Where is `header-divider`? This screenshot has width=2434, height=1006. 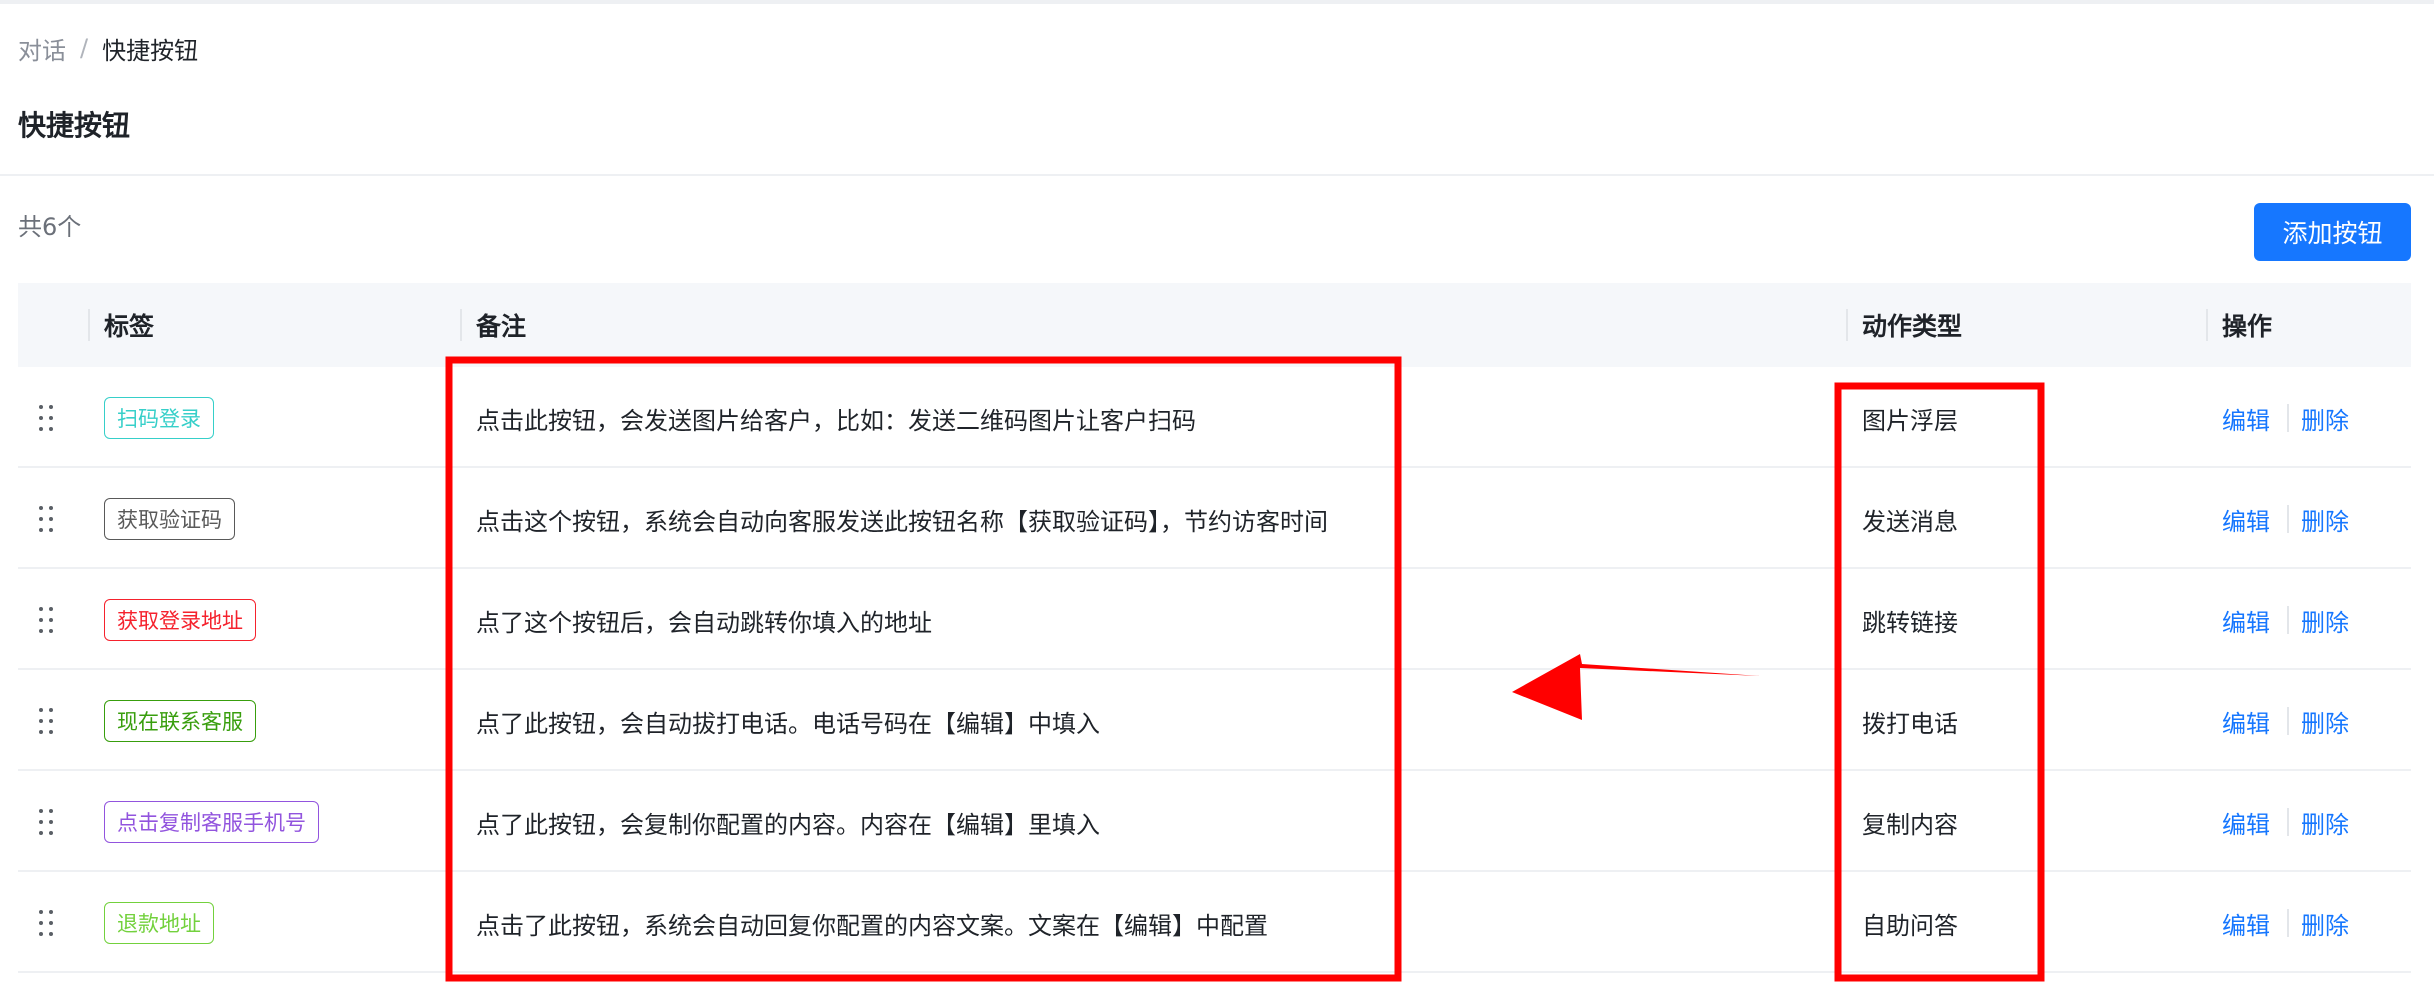
header-divider is located at coordinates (1217, 175).